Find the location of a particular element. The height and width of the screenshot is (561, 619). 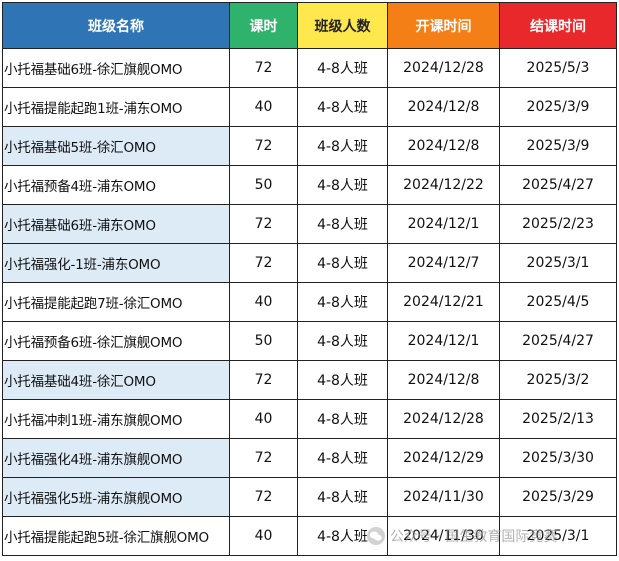

end-date-cell: 2025/3/30 is located at coordinates (558, 458).